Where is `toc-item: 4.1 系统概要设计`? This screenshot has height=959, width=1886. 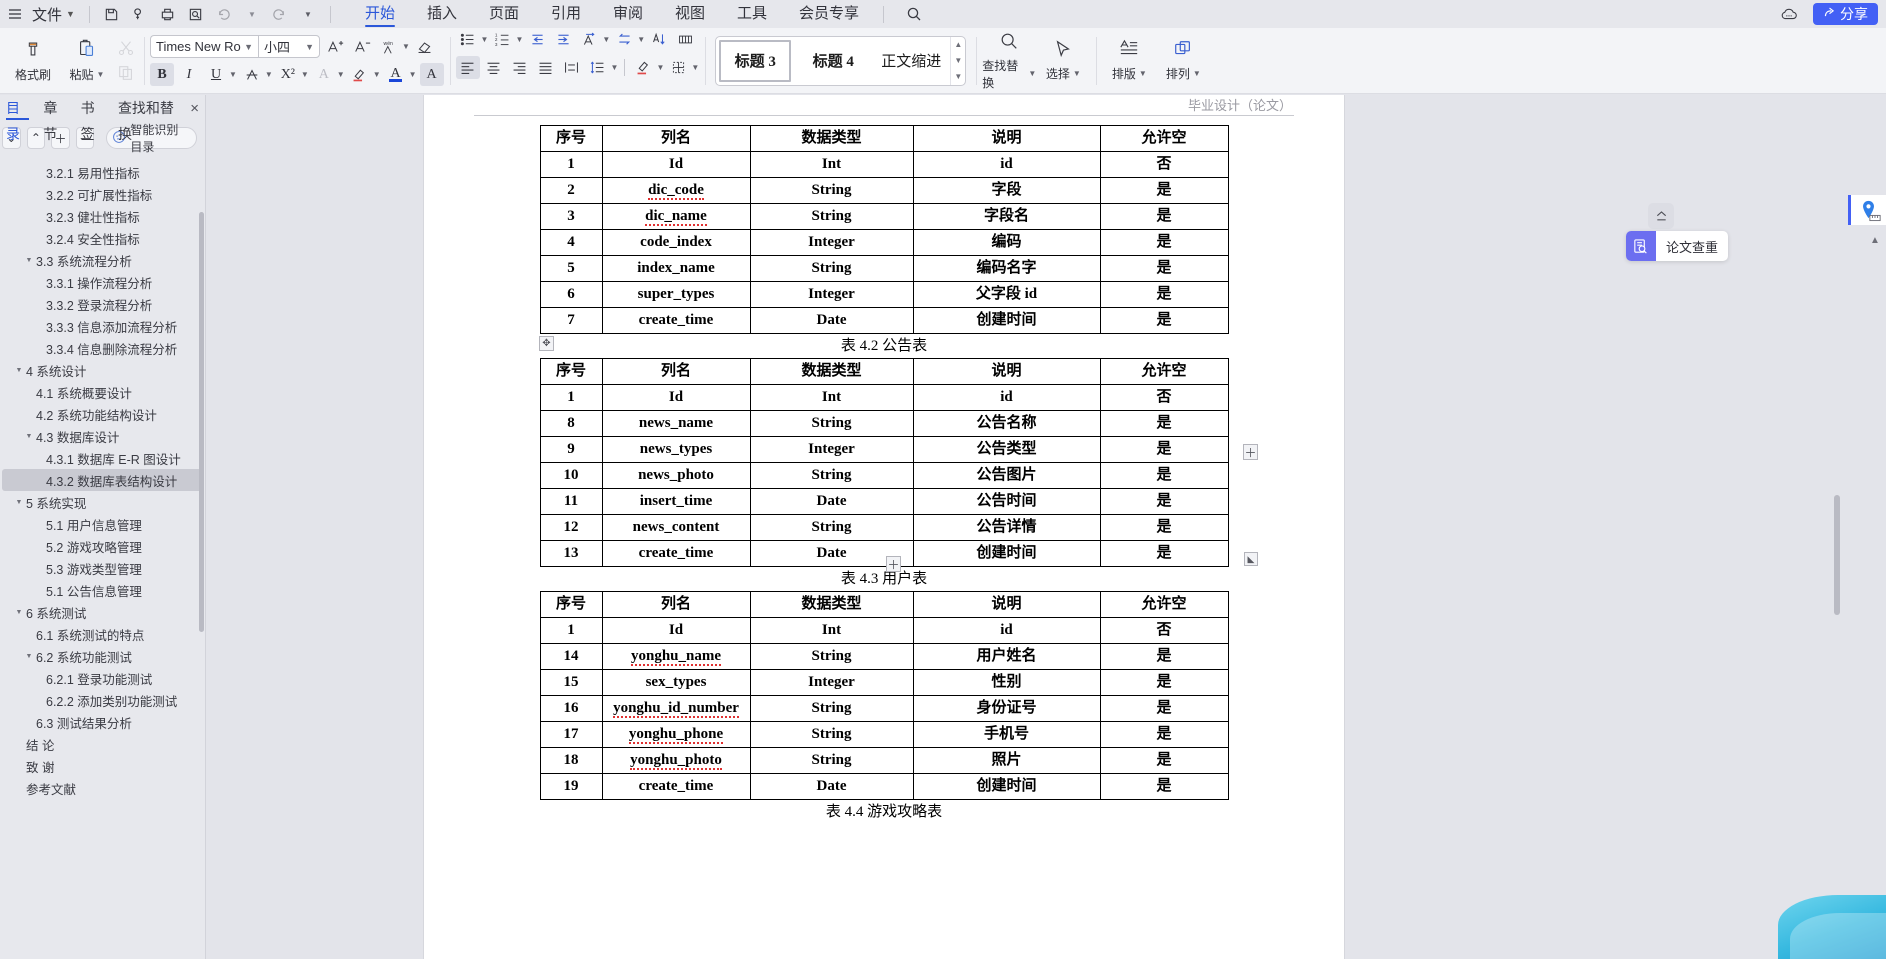
toc-item: 4.1 系统概要设计 is located at coordinates (102, 392).